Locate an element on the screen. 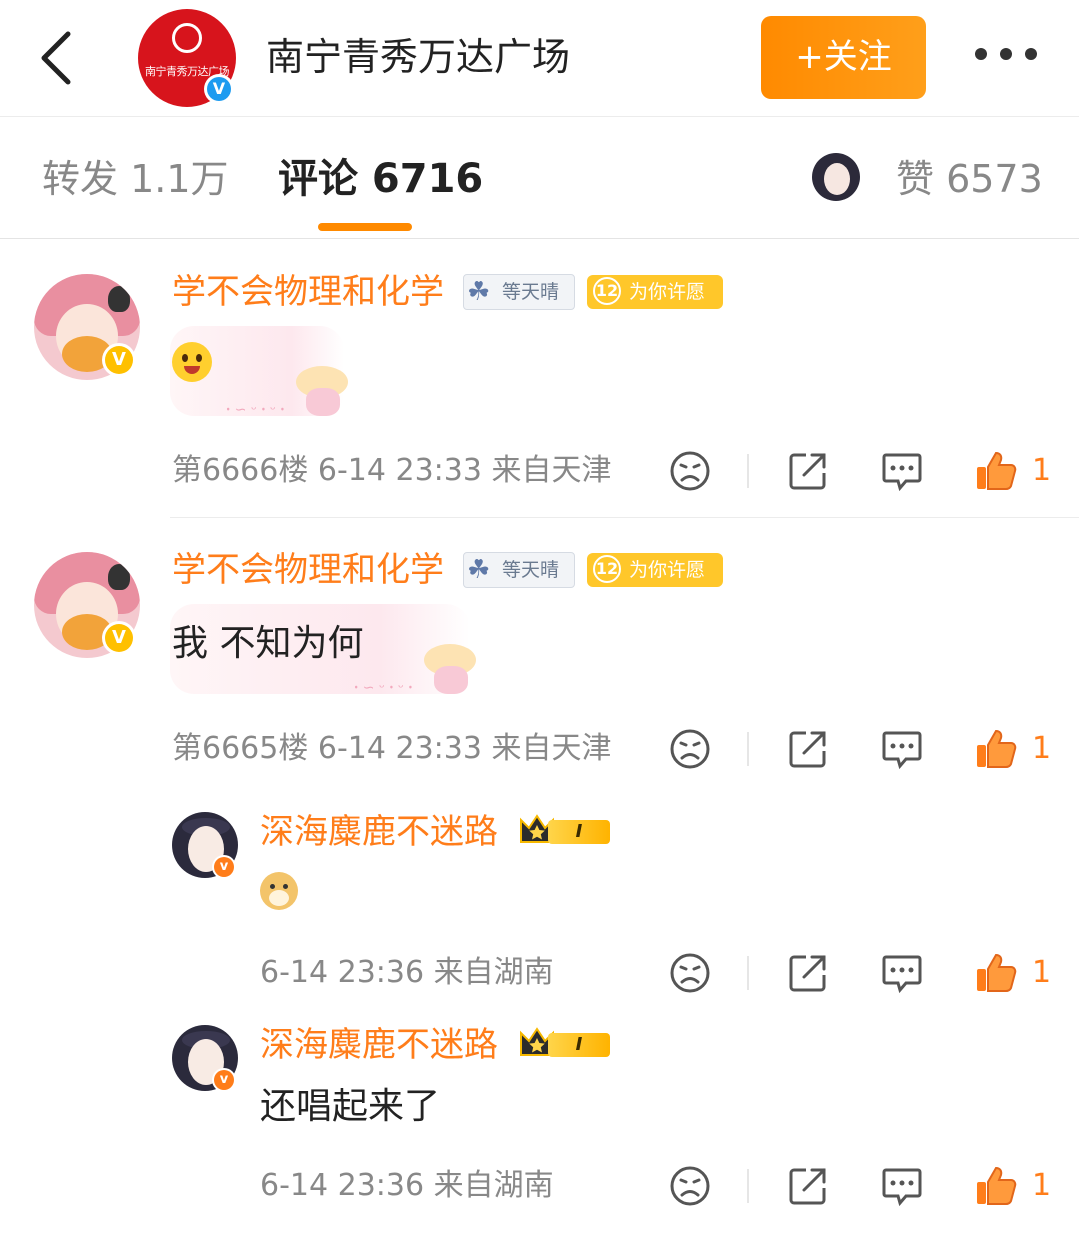 This screenshot has height=1239, width=1079. back-arrow-icon is located at coordinates (56, 58).